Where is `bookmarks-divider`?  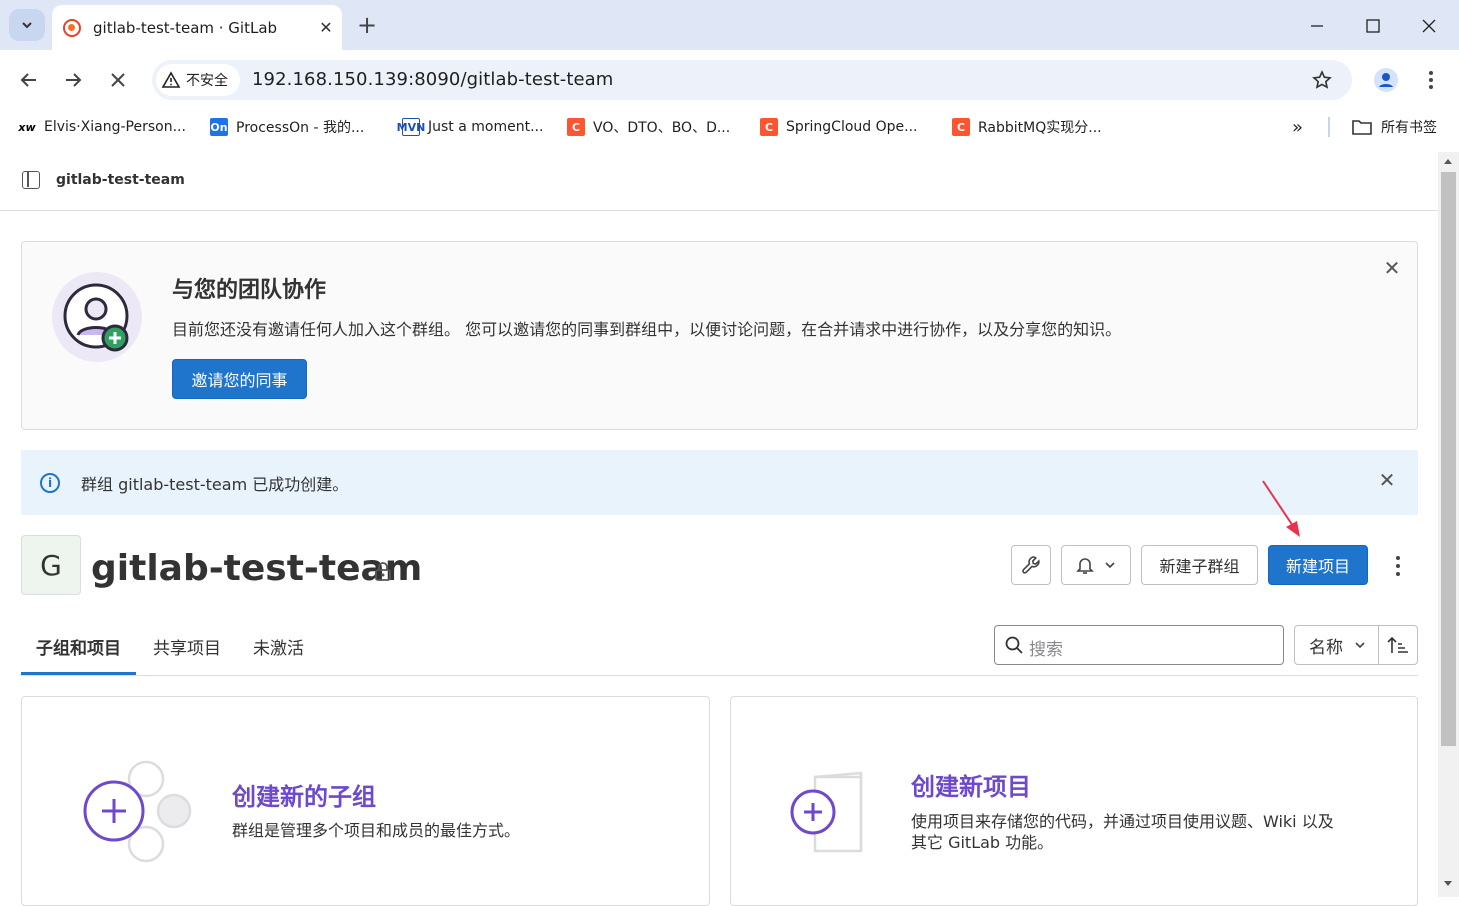 bookmarks-divider is located at coordinates (1329, 127).